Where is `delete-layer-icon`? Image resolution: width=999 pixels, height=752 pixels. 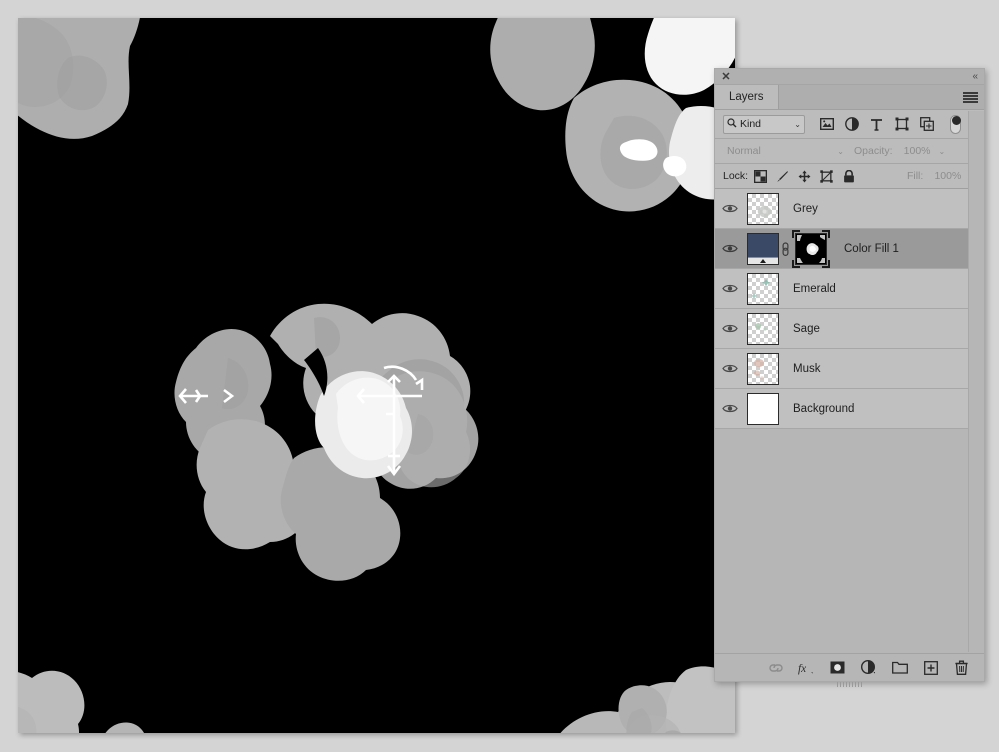
delete-layer-icon is located at coordinates (961, 667).